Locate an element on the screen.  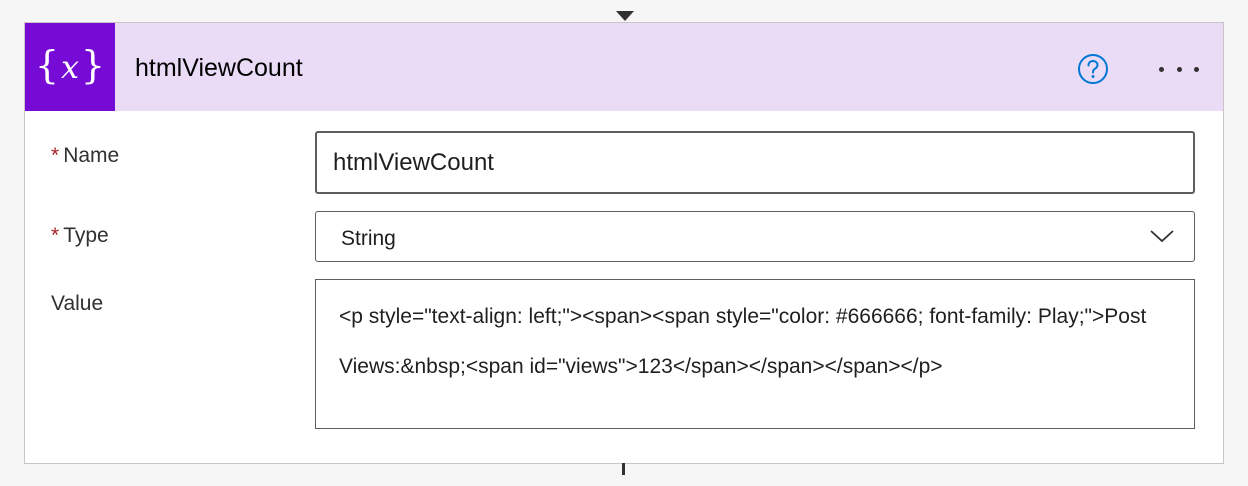
action-title: htmlViewCount is located at coordinates (219, 68).